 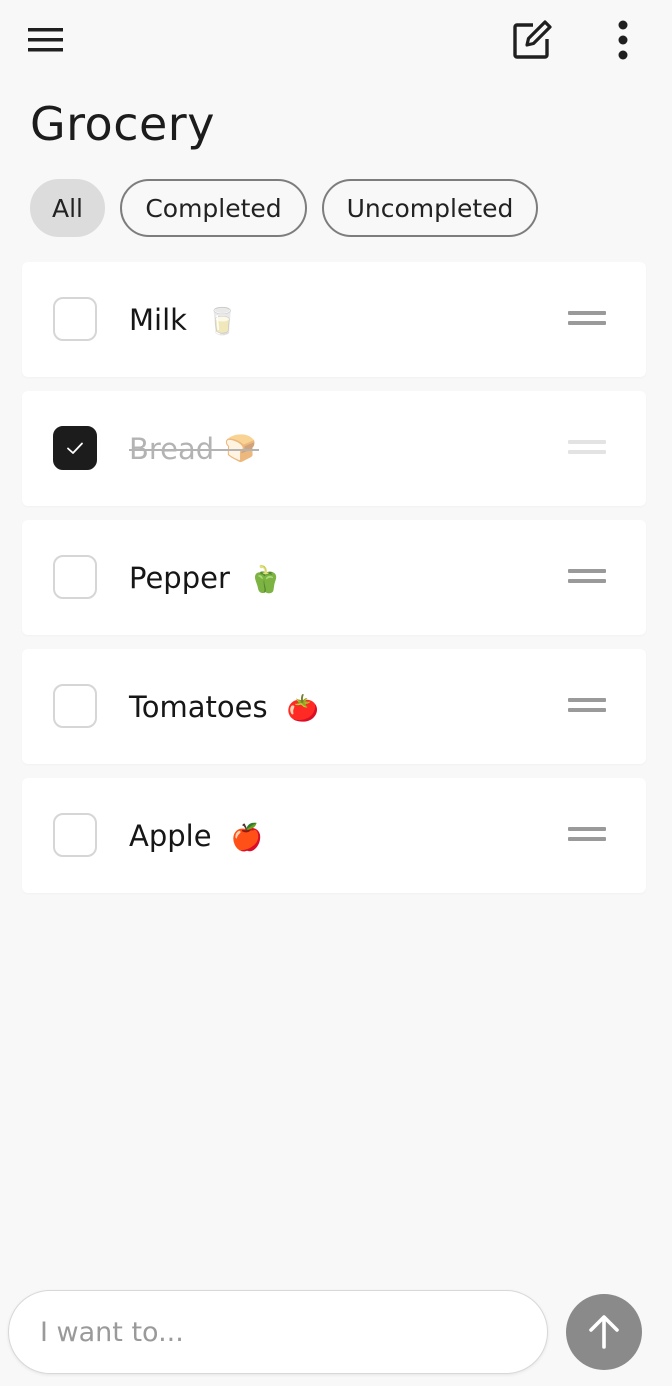 What do you see at coordinates (198, 706) in the screenshot?
I see `item-name: Tomatoes` at bounding box center [198, 706].